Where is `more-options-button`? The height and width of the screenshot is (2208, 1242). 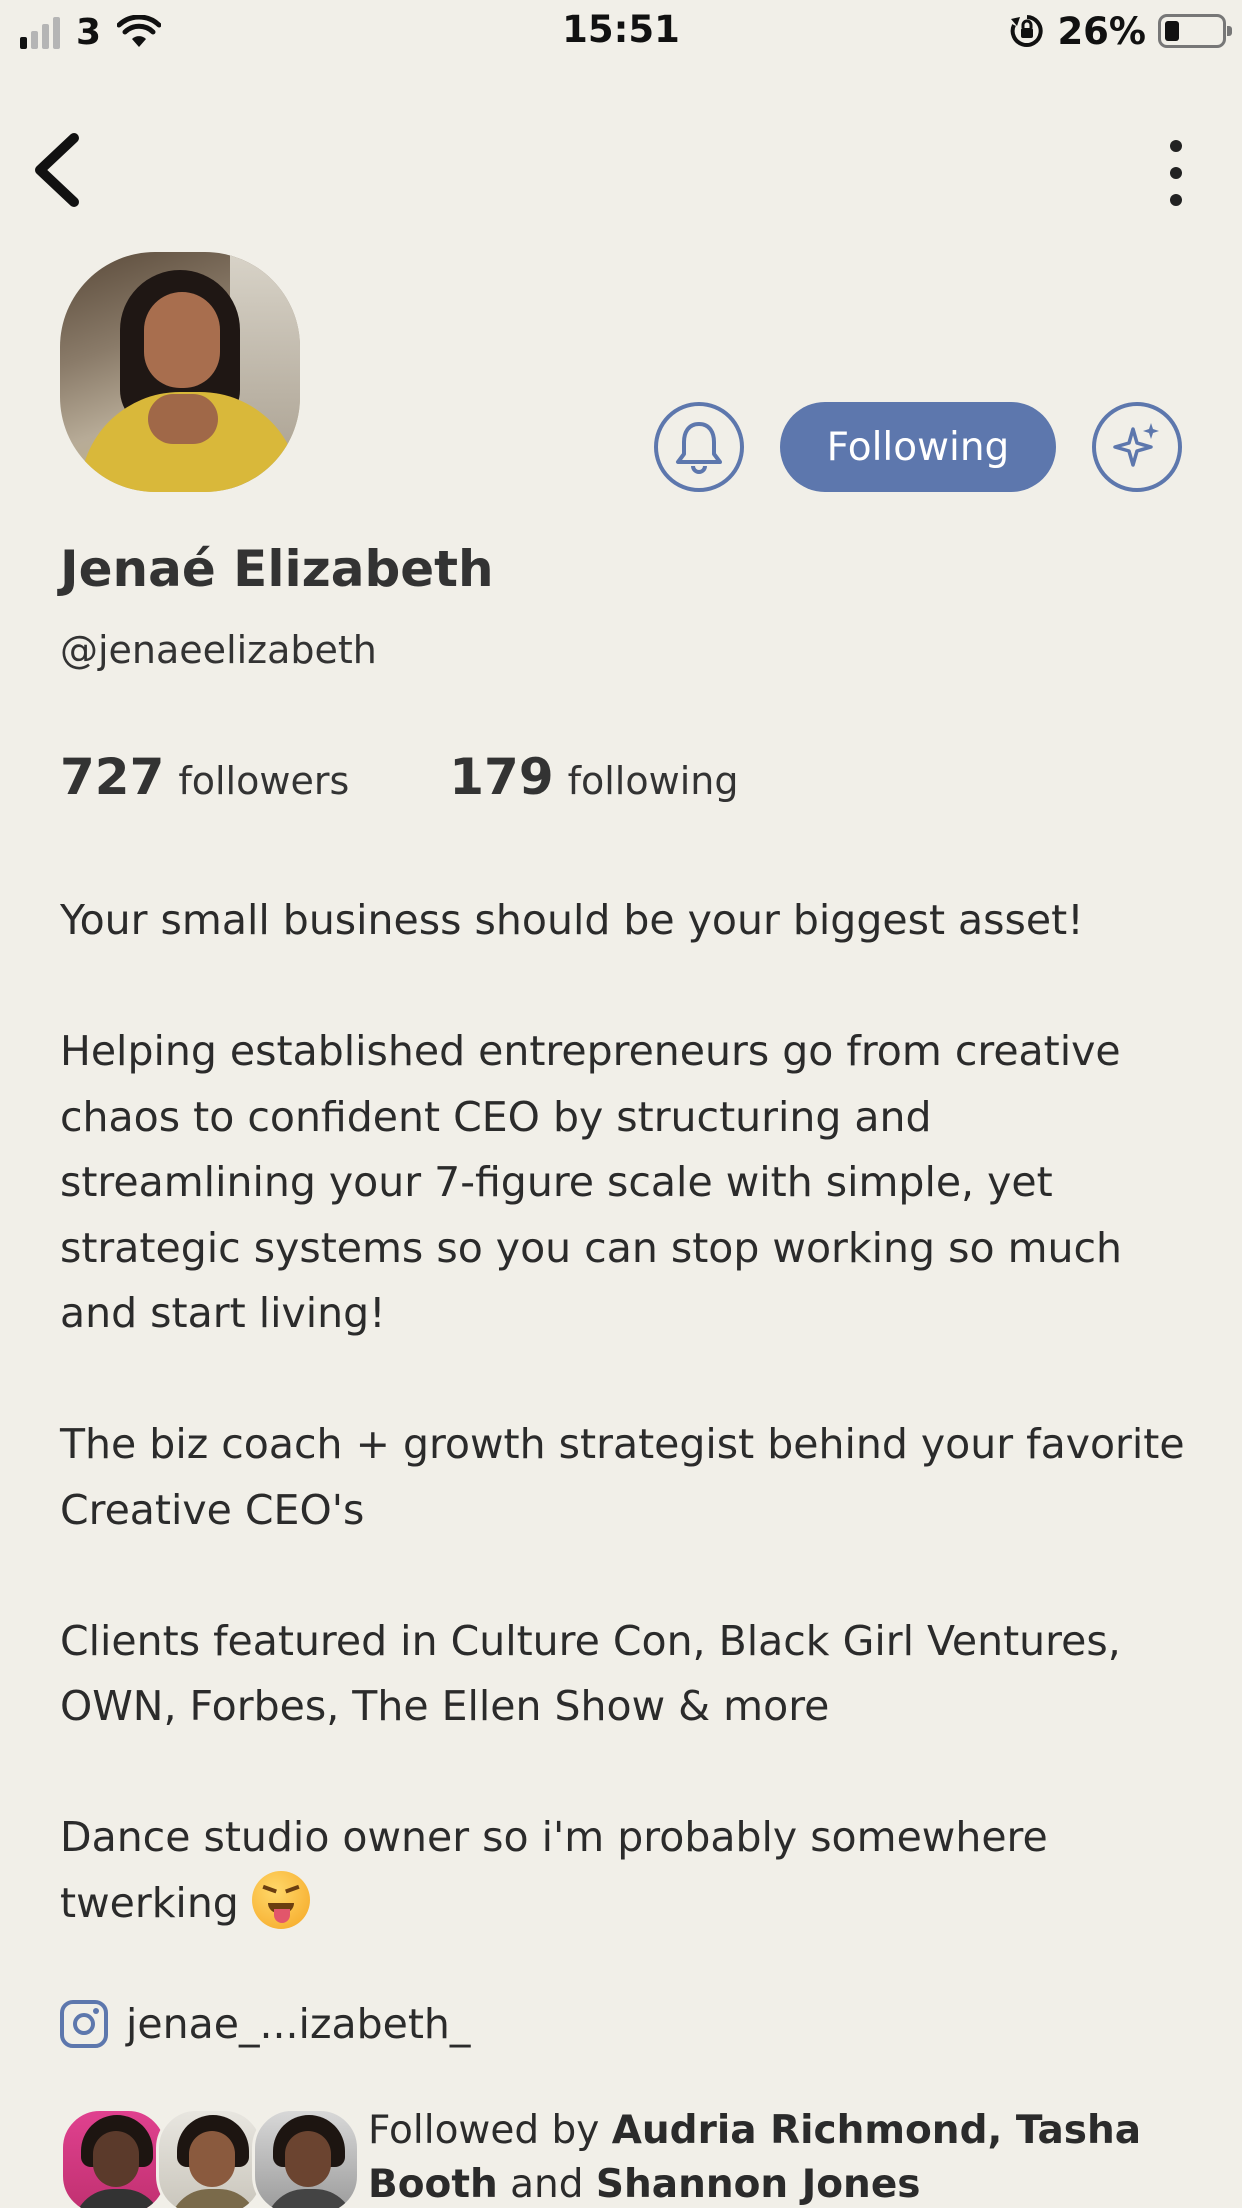 more-options-button is located at coordinates (1176, 173).